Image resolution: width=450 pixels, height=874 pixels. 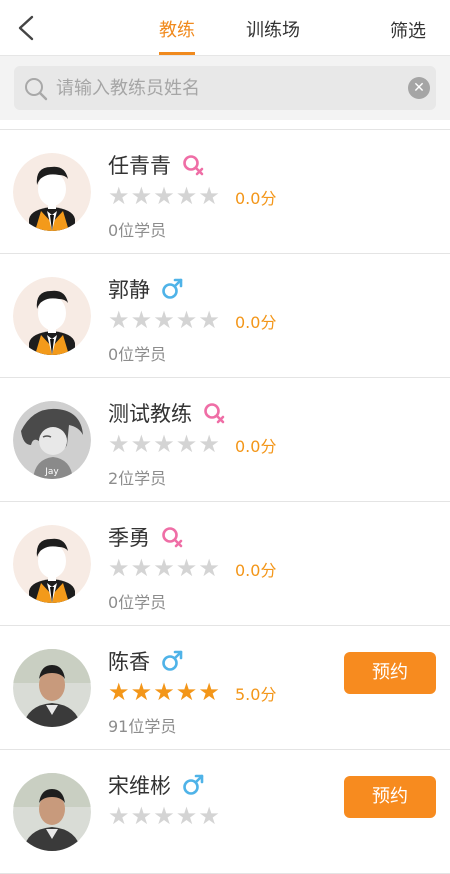 What do you see at coordinates (129, 662) in the screenshot?
I see `coach-name: 陈香` at bounding box center [129, 662].